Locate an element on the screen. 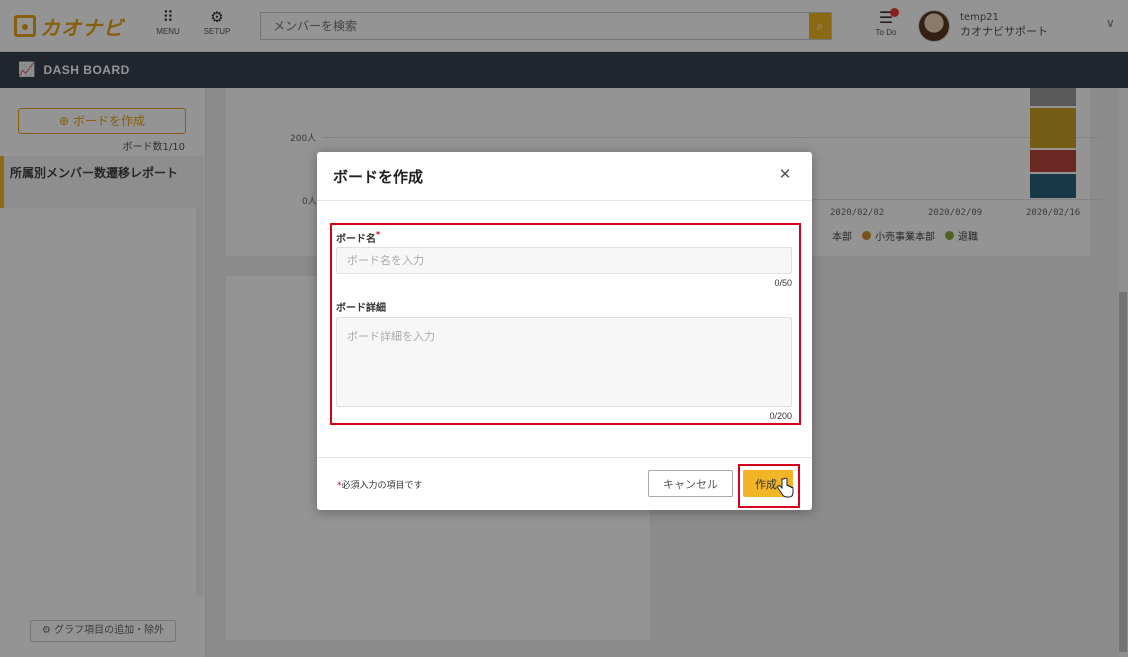 The width and height of the screenshot is (1128, 657). dialog-title: ボードを作成 is located at coordinates (378, 177).